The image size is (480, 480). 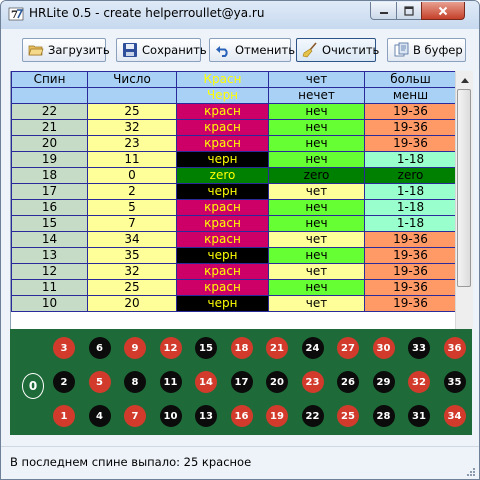 I want to click on board-cell: 19, so click(x=277, y=416).